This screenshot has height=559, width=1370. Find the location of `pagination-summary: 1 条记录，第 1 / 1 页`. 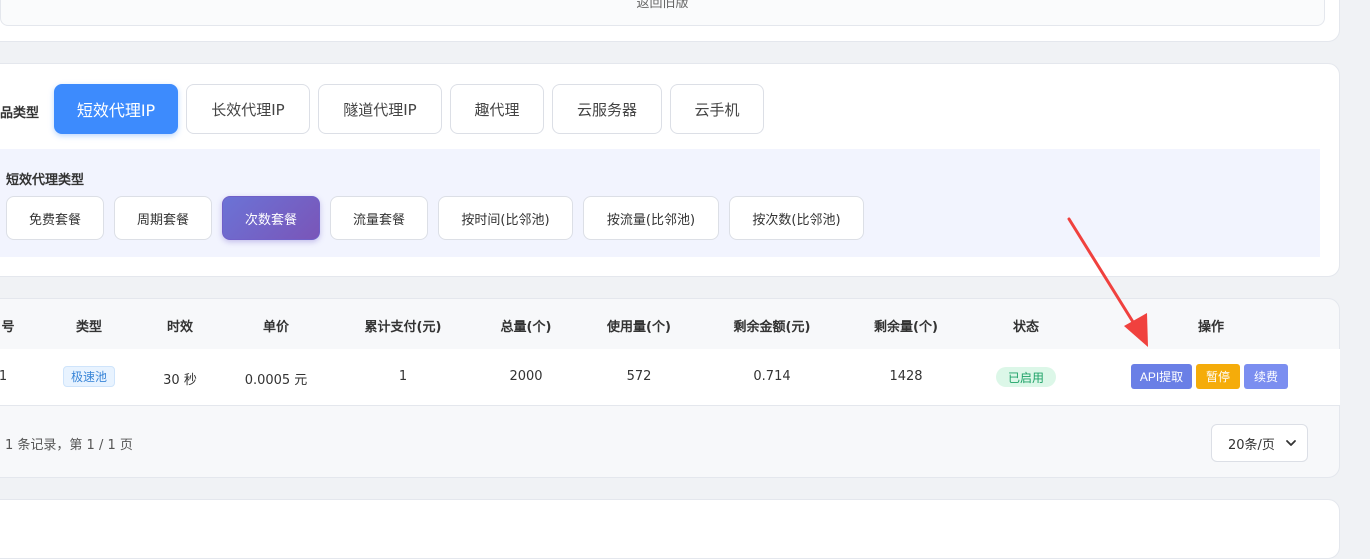

pagination-summary: 1 条记录，第 1 / 1 页 is located at coordinates (69, 445).